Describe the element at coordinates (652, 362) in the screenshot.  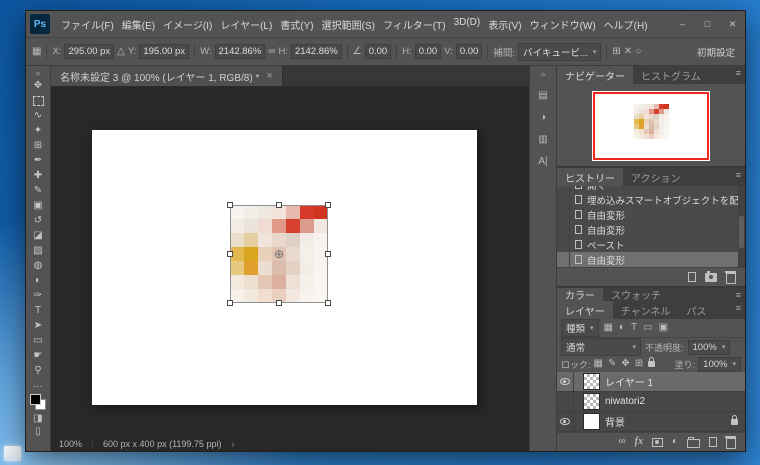
I see `lock-all-icon` at that location.